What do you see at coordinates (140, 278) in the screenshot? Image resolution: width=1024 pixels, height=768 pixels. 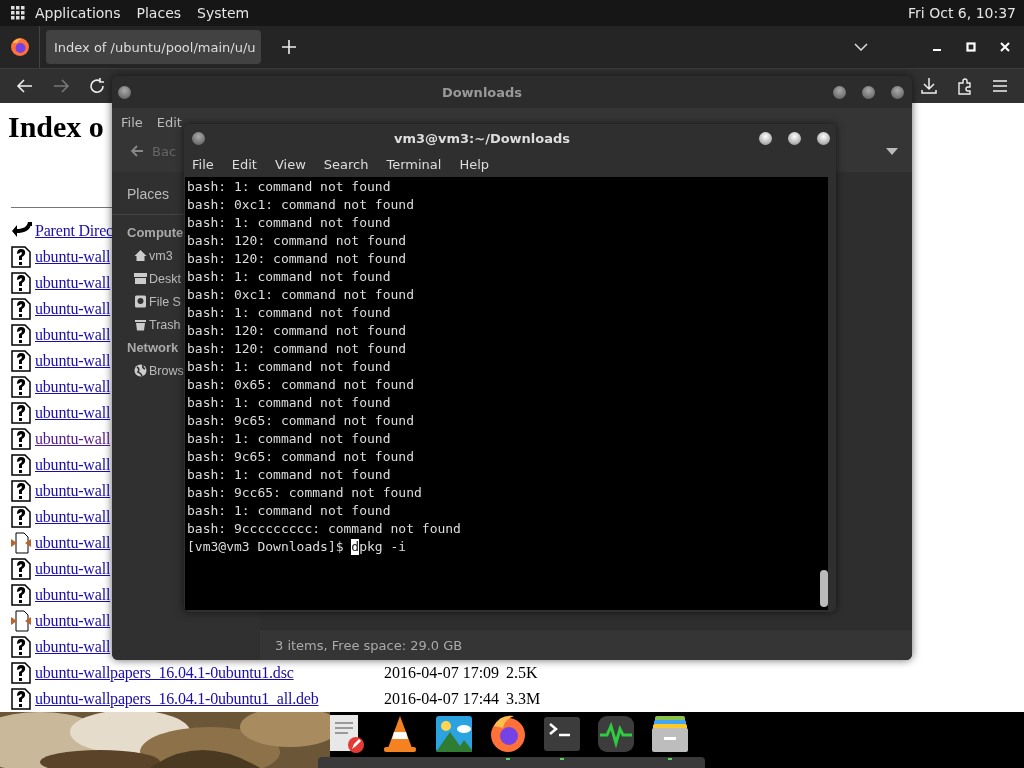 I see `desktop-icon` at bounding box center [140, 278].